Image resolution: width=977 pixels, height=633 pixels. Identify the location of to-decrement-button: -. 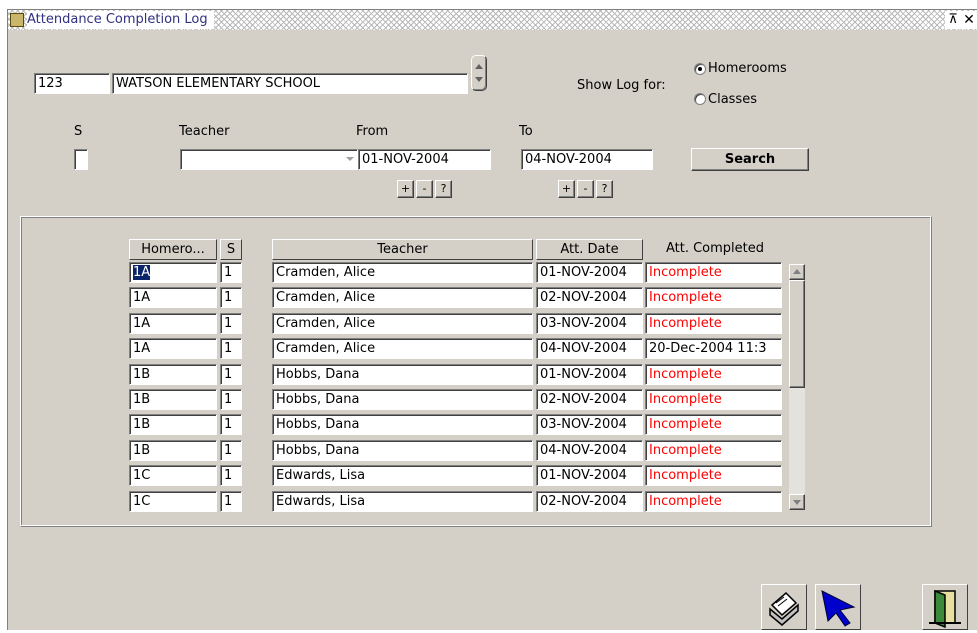
(585, 189).